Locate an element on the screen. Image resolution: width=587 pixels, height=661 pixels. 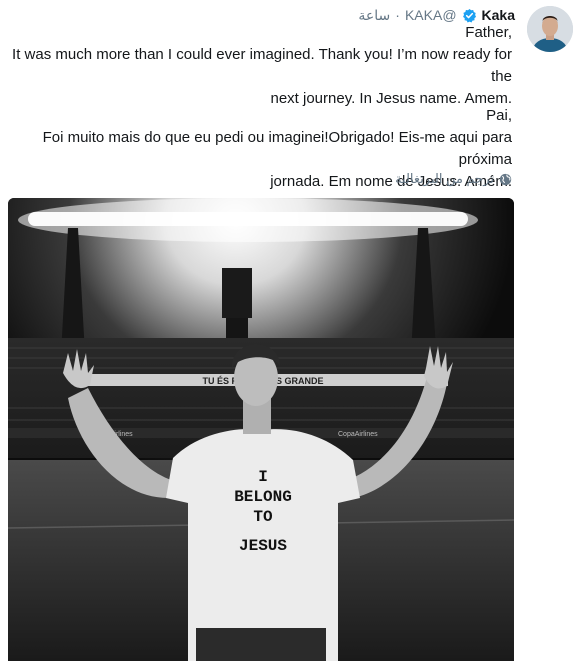
tweet-line: Father, is located at coordinates (488, 32).